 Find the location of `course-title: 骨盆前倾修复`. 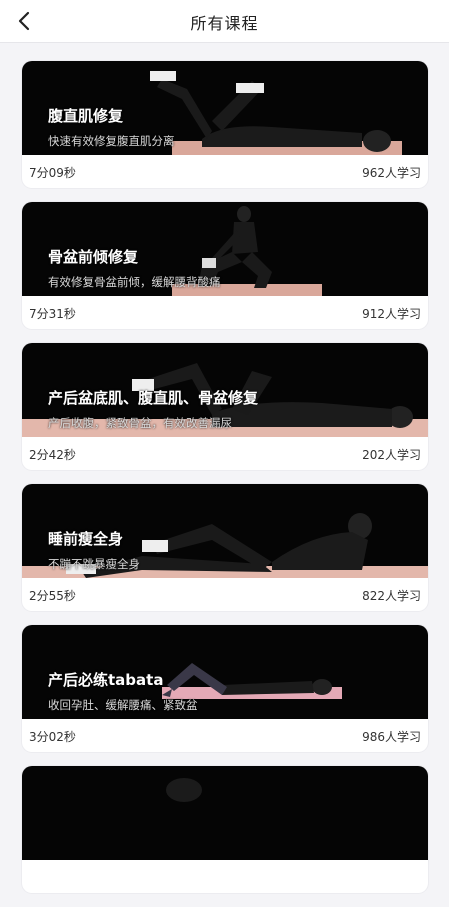

course-title: 骨盆前倾修复 is located at coordinates (93, 257).